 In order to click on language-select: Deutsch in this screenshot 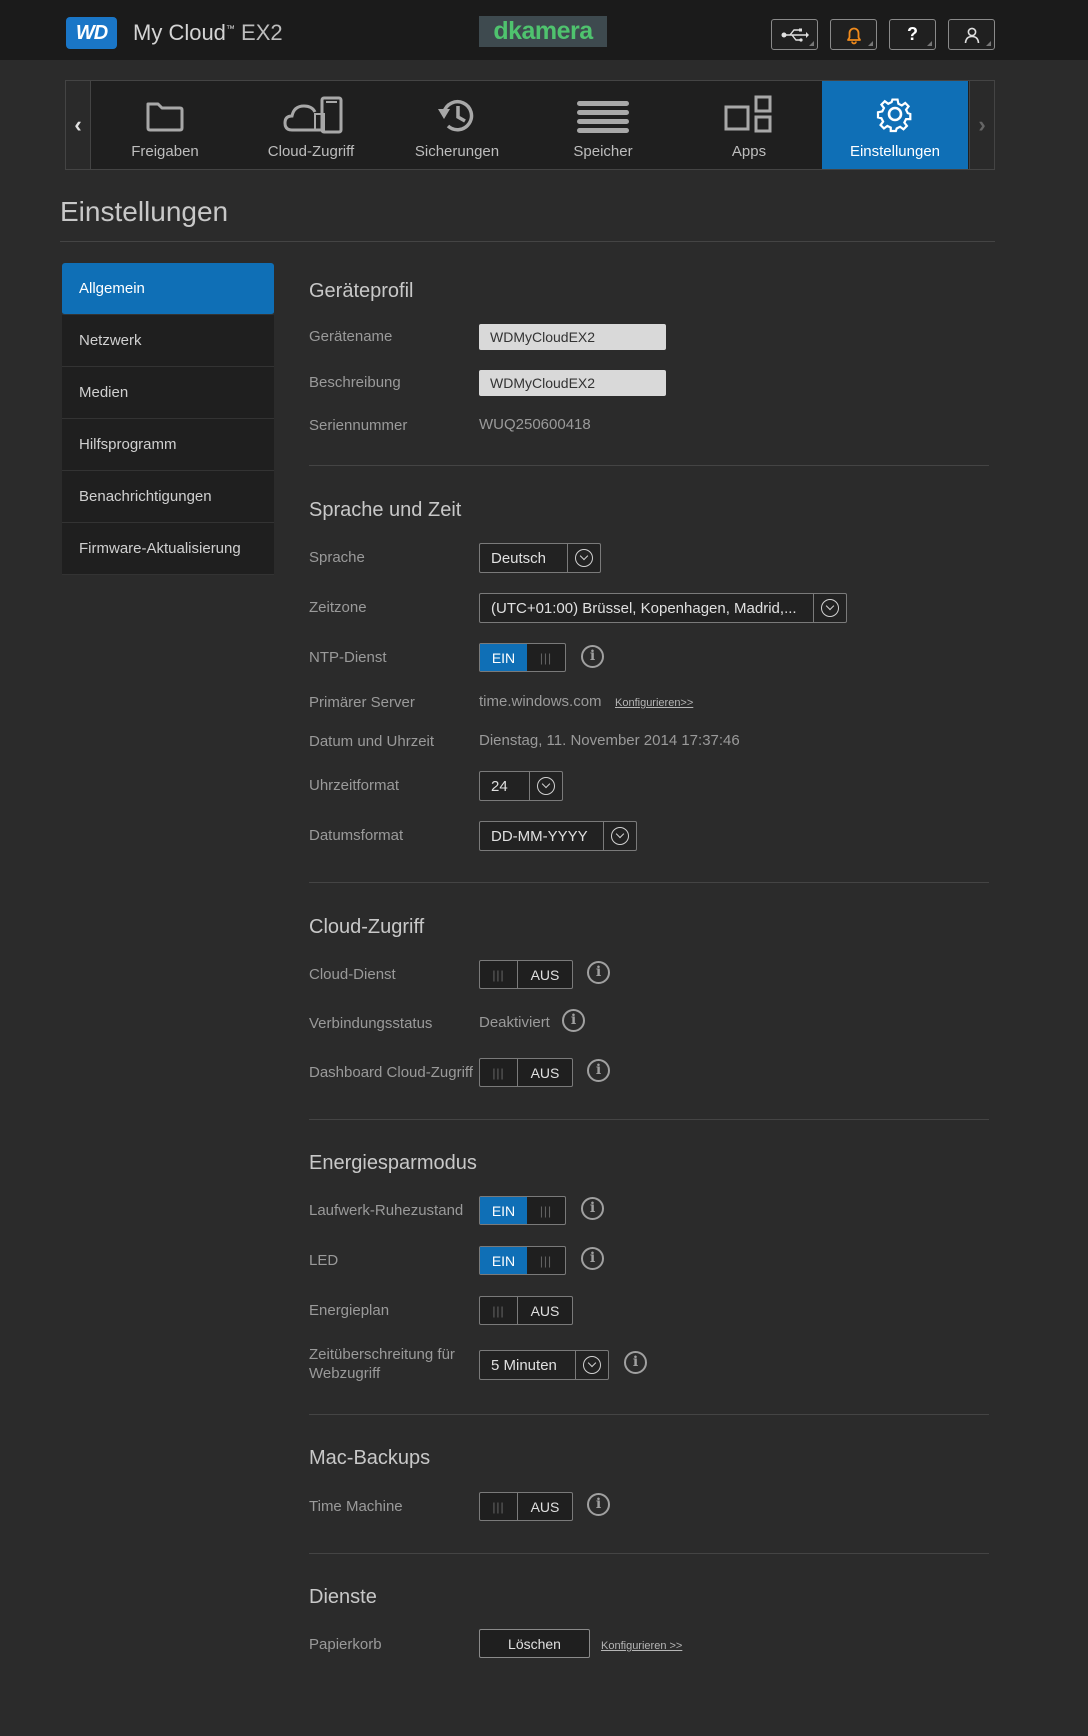, I will do `click(540, 558)`.